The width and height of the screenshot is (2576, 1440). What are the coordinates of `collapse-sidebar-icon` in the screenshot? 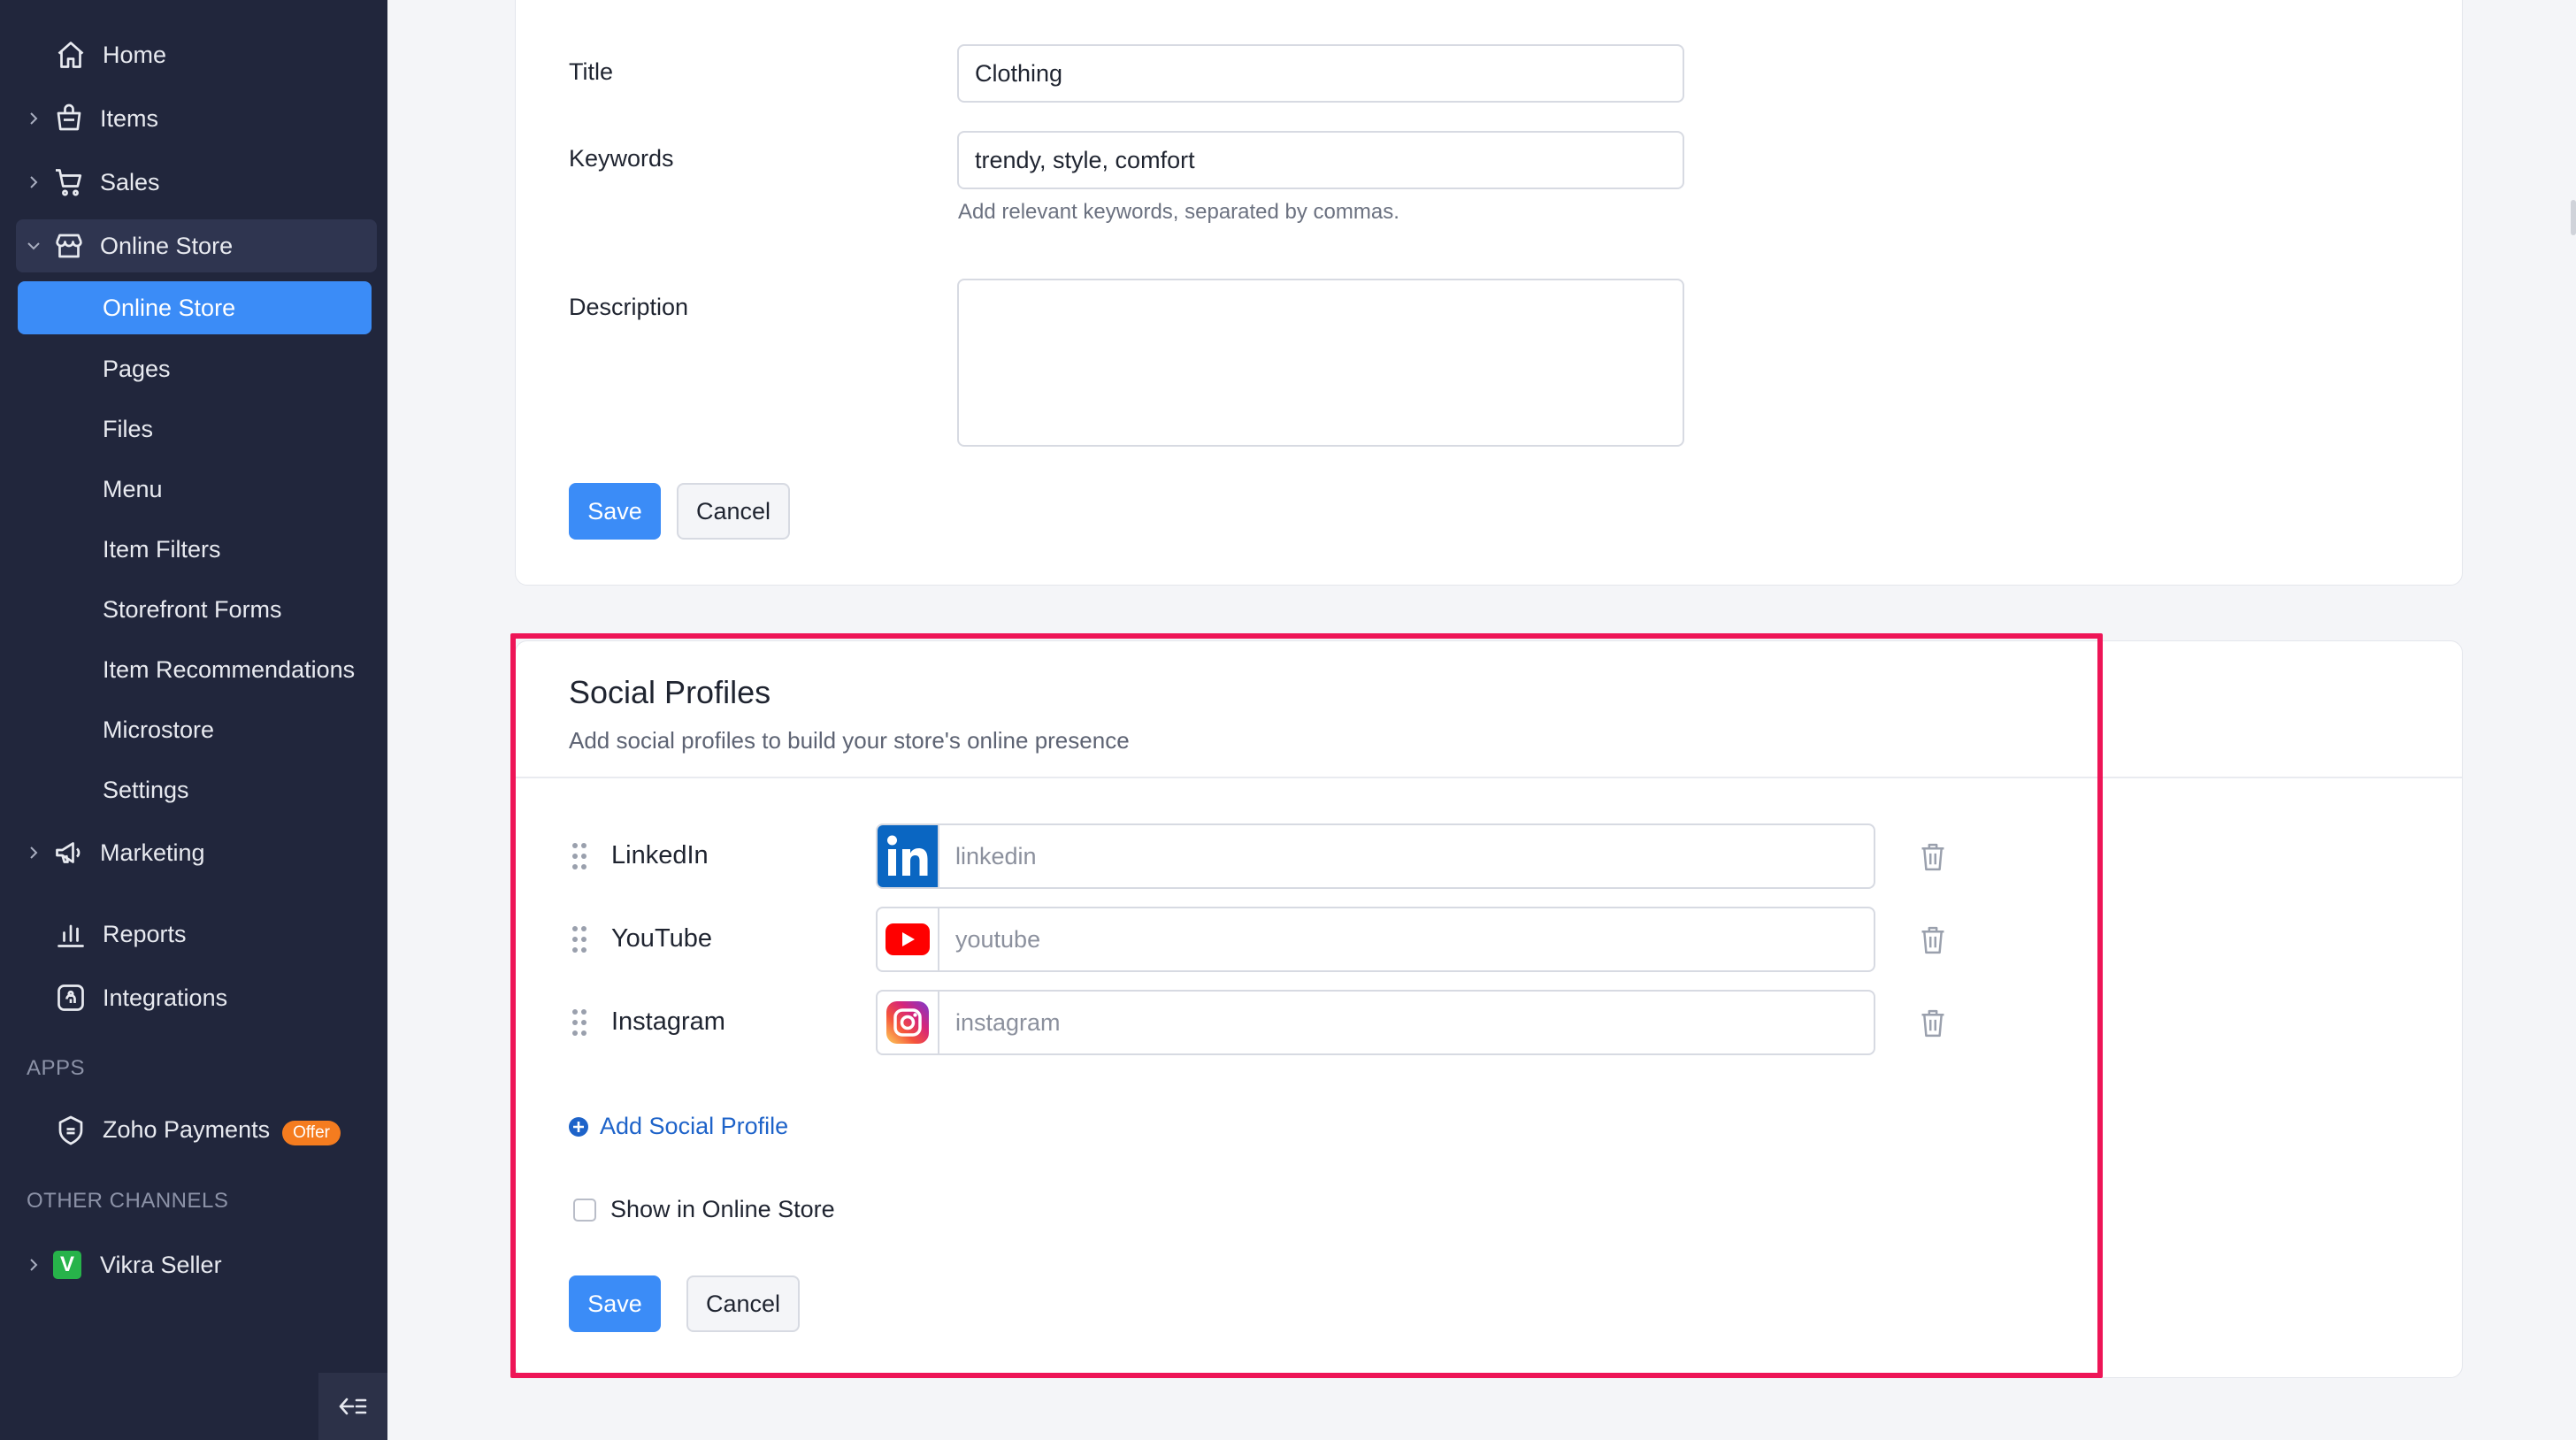 It's located at (353, 1406).